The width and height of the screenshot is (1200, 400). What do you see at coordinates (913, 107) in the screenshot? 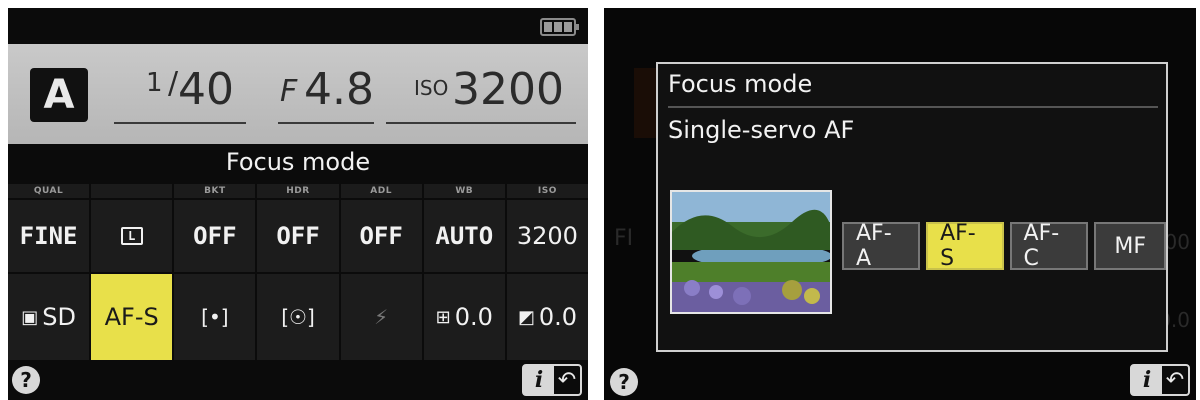
I see `dialog-divider` at bounding box center [913, 107].